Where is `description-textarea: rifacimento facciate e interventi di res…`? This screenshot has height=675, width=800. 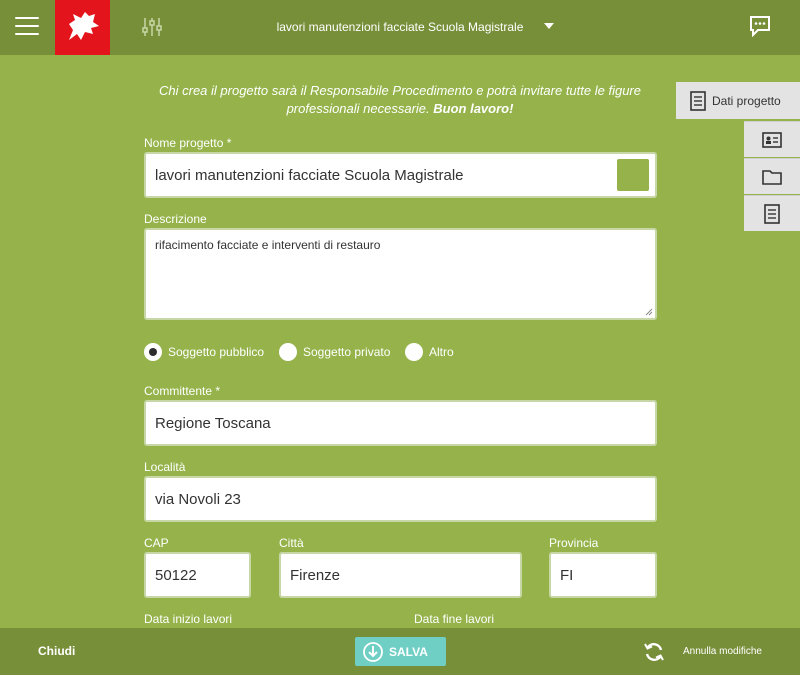 description-textarea: rifacimento facciate e interventi di res… is located at coordinates (400, 274).